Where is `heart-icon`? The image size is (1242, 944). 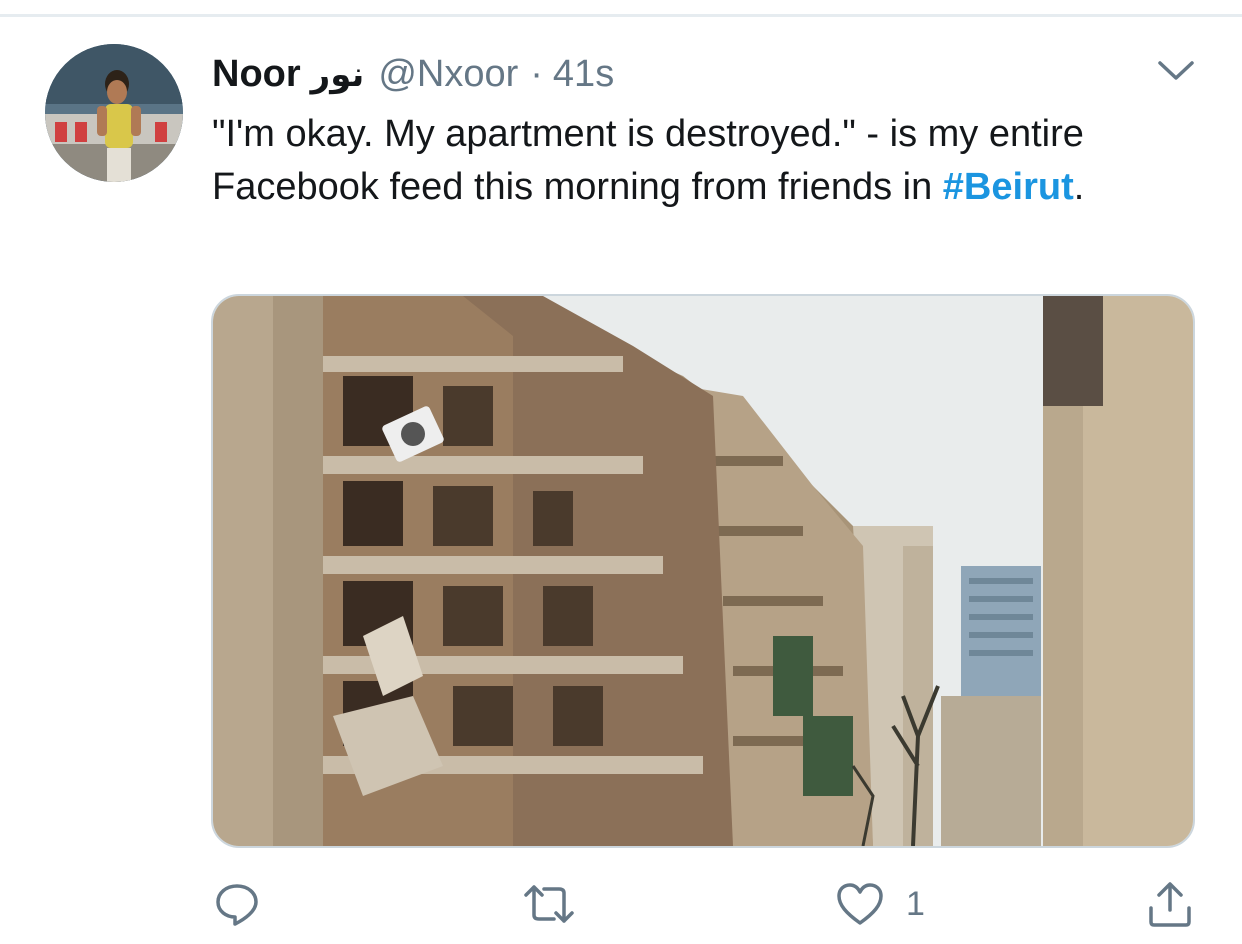 heart-icon is located at coordinates (860, 904).